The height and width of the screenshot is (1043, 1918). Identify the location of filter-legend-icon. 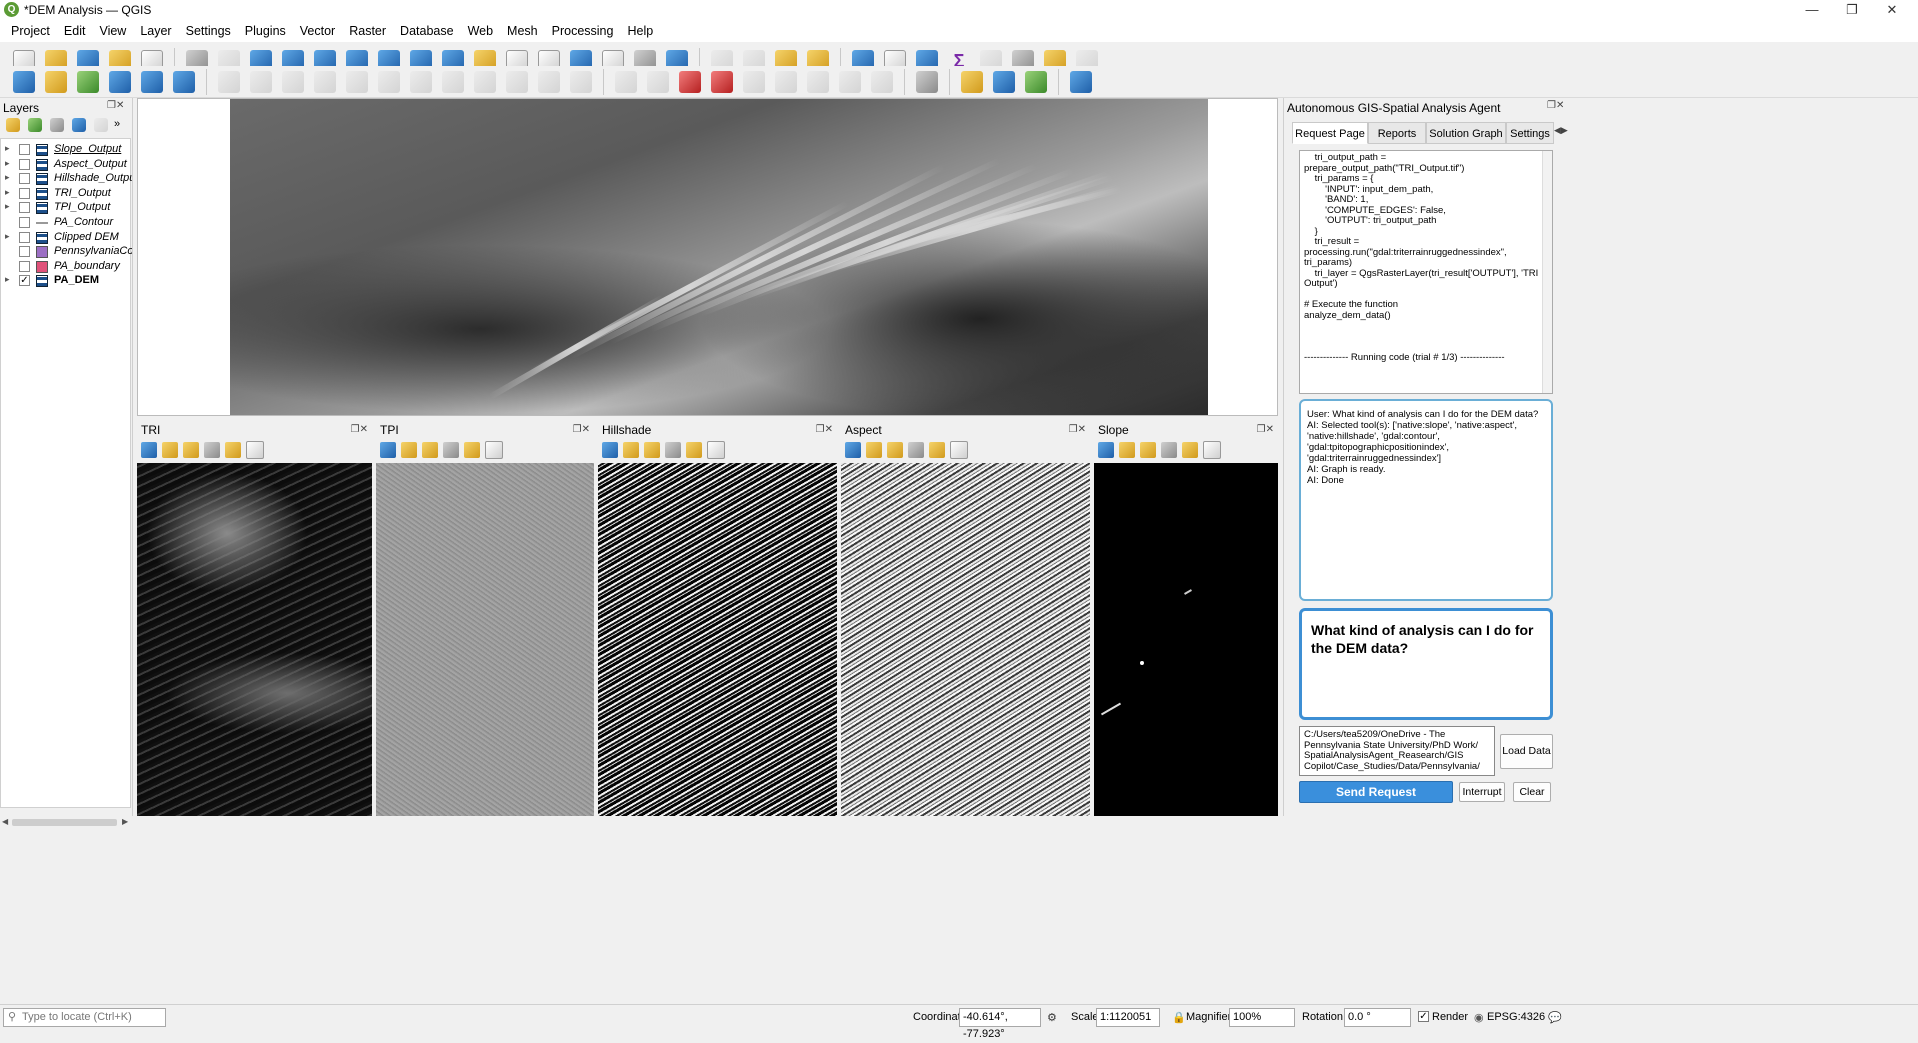
(79, 125).